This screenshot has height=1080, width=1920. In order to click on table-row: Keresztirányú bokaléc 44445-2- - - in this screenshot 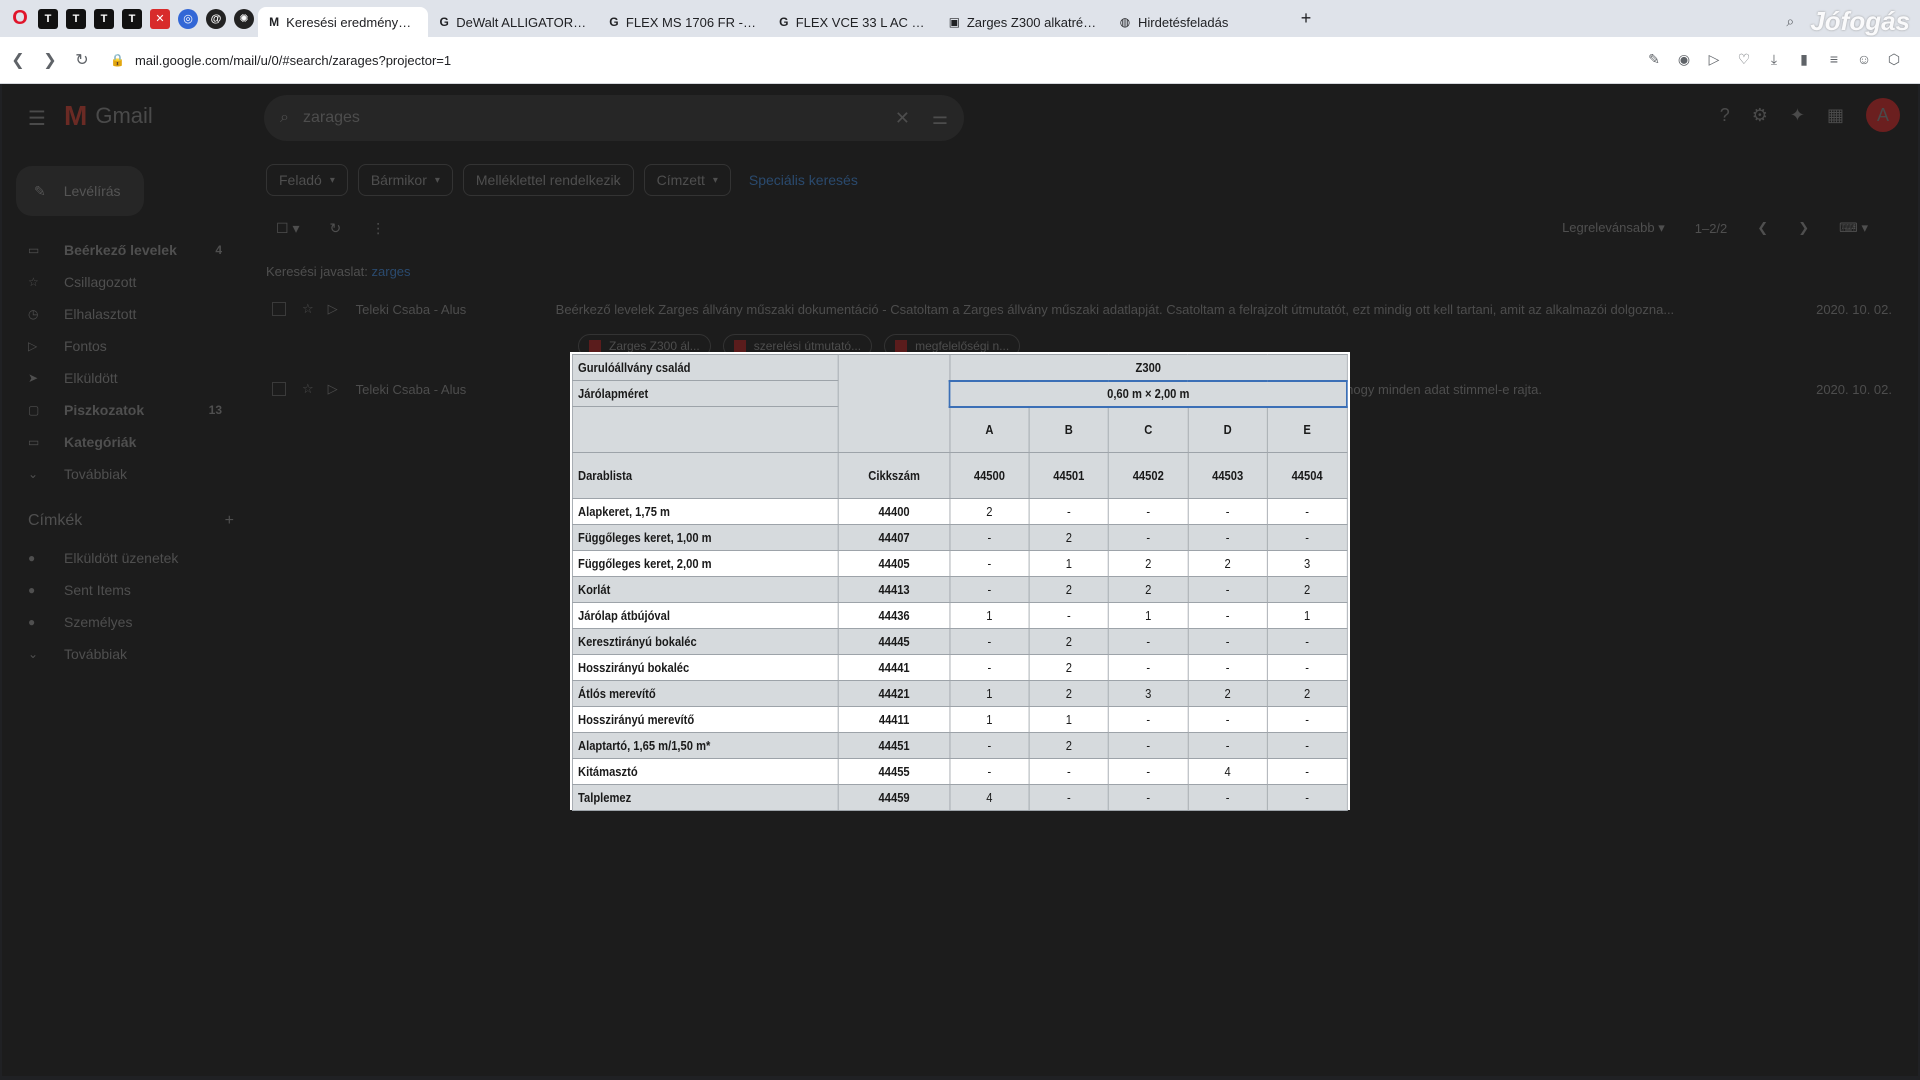, I will do `click(959, 641)`.